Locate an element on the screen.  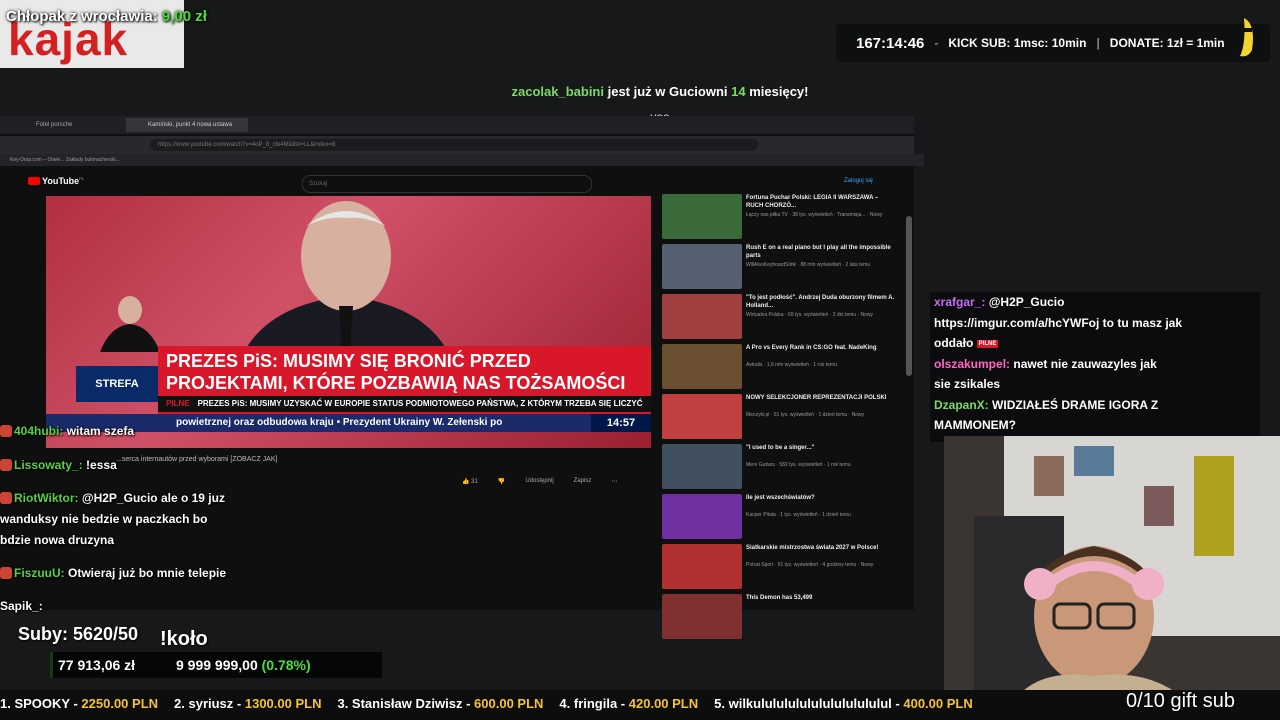
top-donor: 1. SPOOKY - 2250.00 PLN is located at coordinates (79, 703).